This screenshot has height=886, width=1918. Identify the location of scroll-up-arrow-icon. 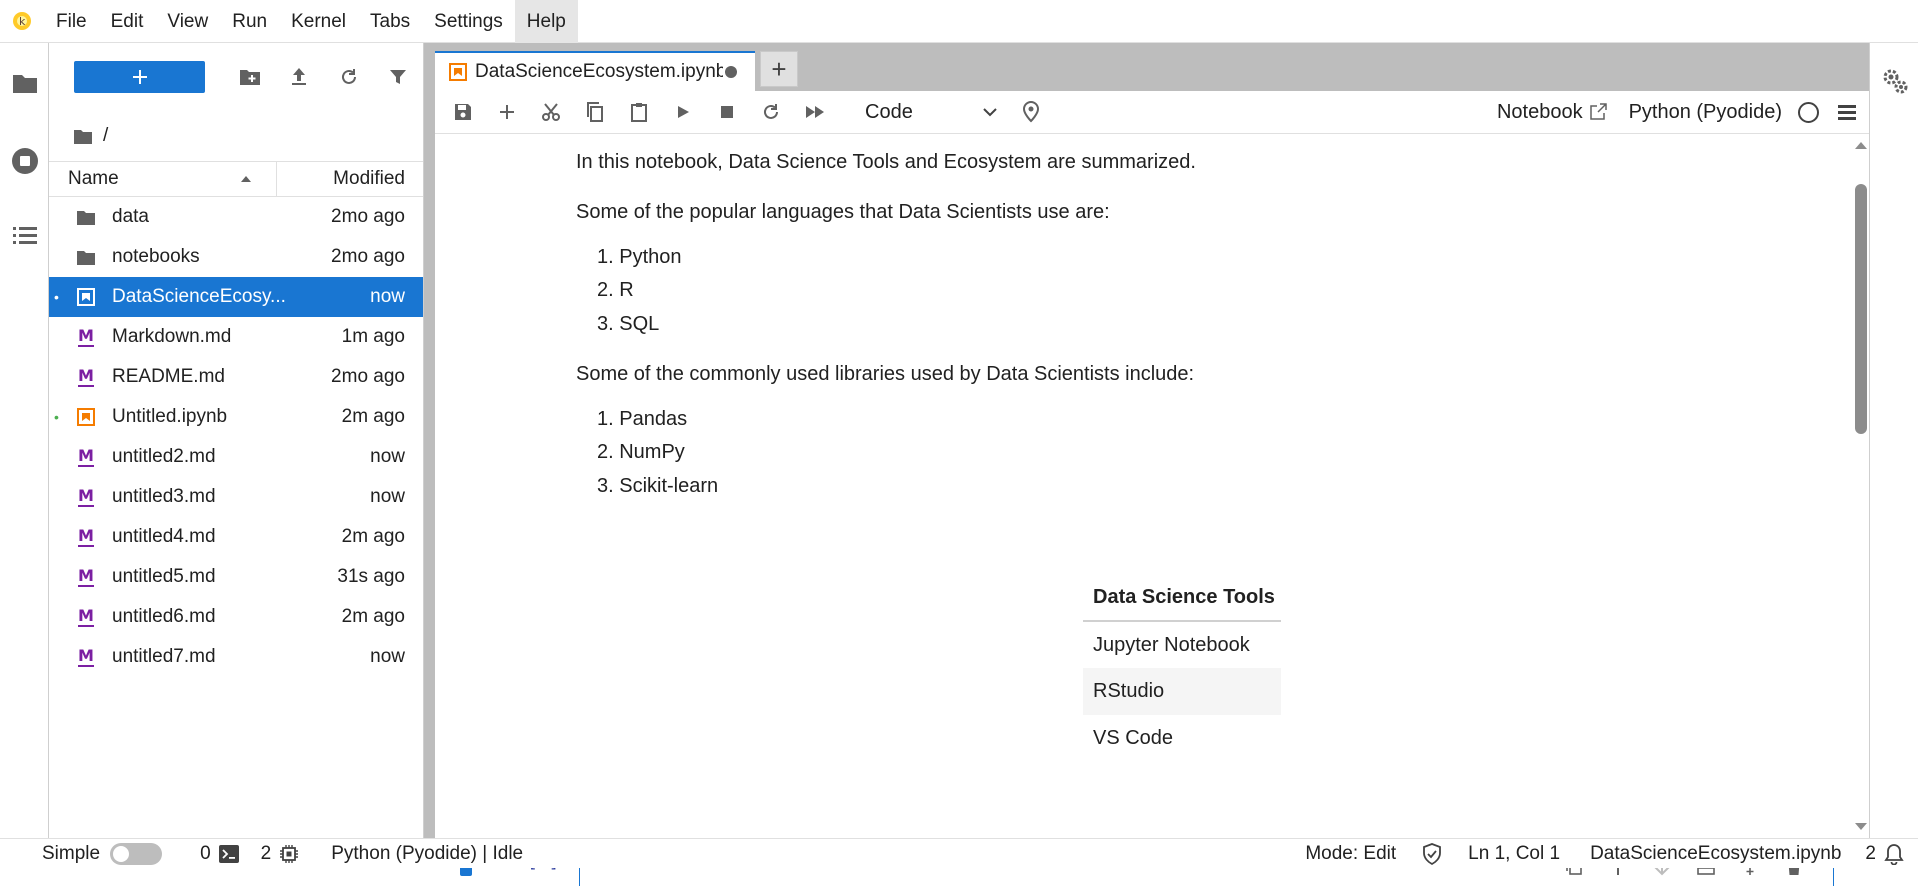
(1861, 145).